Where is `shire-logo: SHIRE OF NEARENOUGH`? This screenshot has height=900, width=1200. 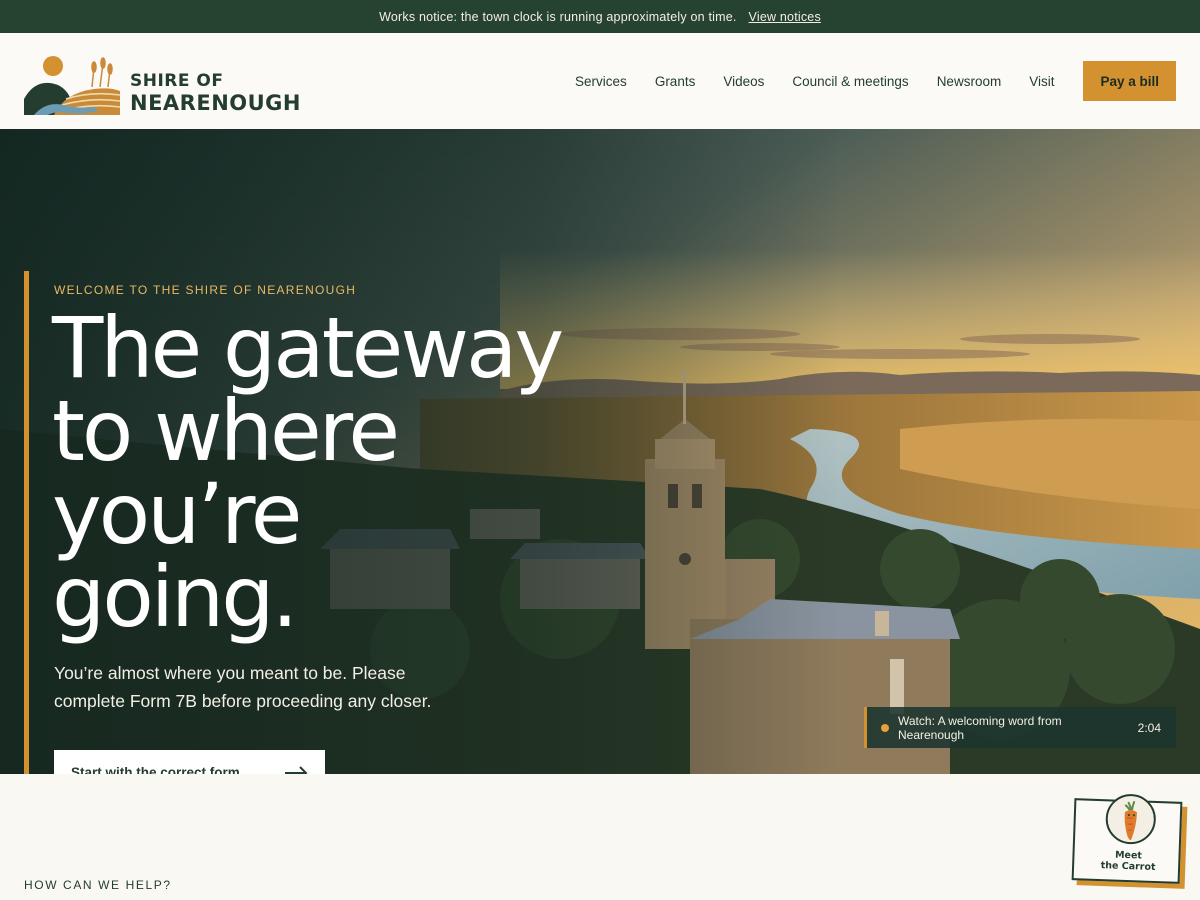 shire-logo: SHIRE OF NEARENOUGH is located at coordinates (164, 86).